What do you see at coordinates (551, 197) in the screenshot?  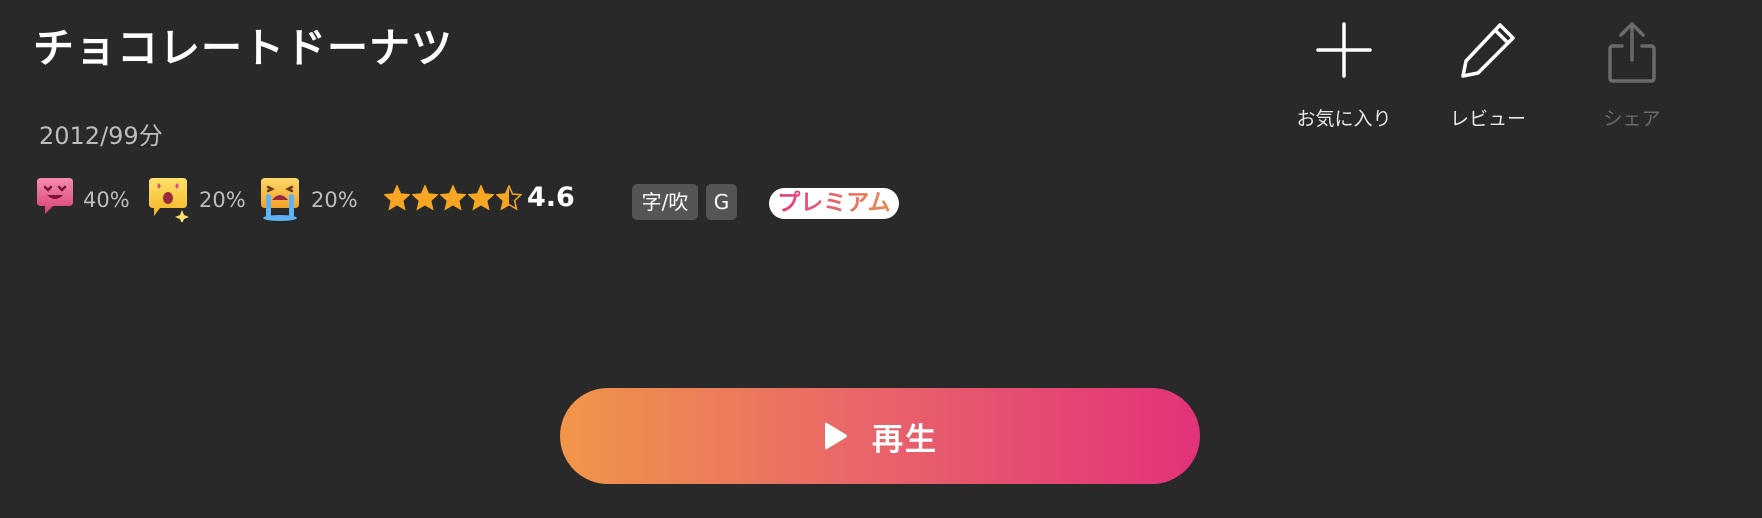 I see `rating-value: 4.6` at bounding box center [551, 197].